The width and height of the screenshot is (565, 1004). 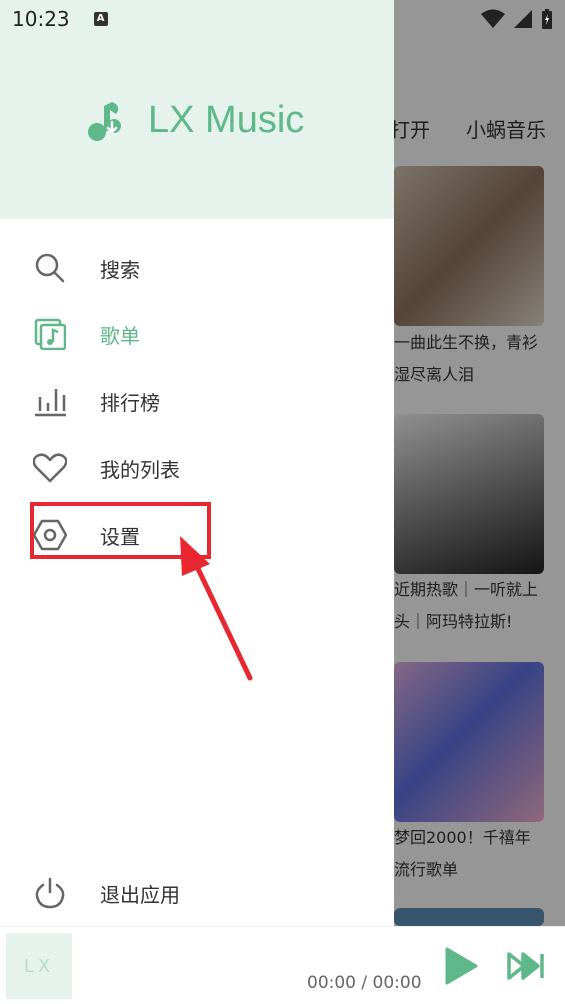 I want to click on app-logo-icon, so click(x=104, y=121).